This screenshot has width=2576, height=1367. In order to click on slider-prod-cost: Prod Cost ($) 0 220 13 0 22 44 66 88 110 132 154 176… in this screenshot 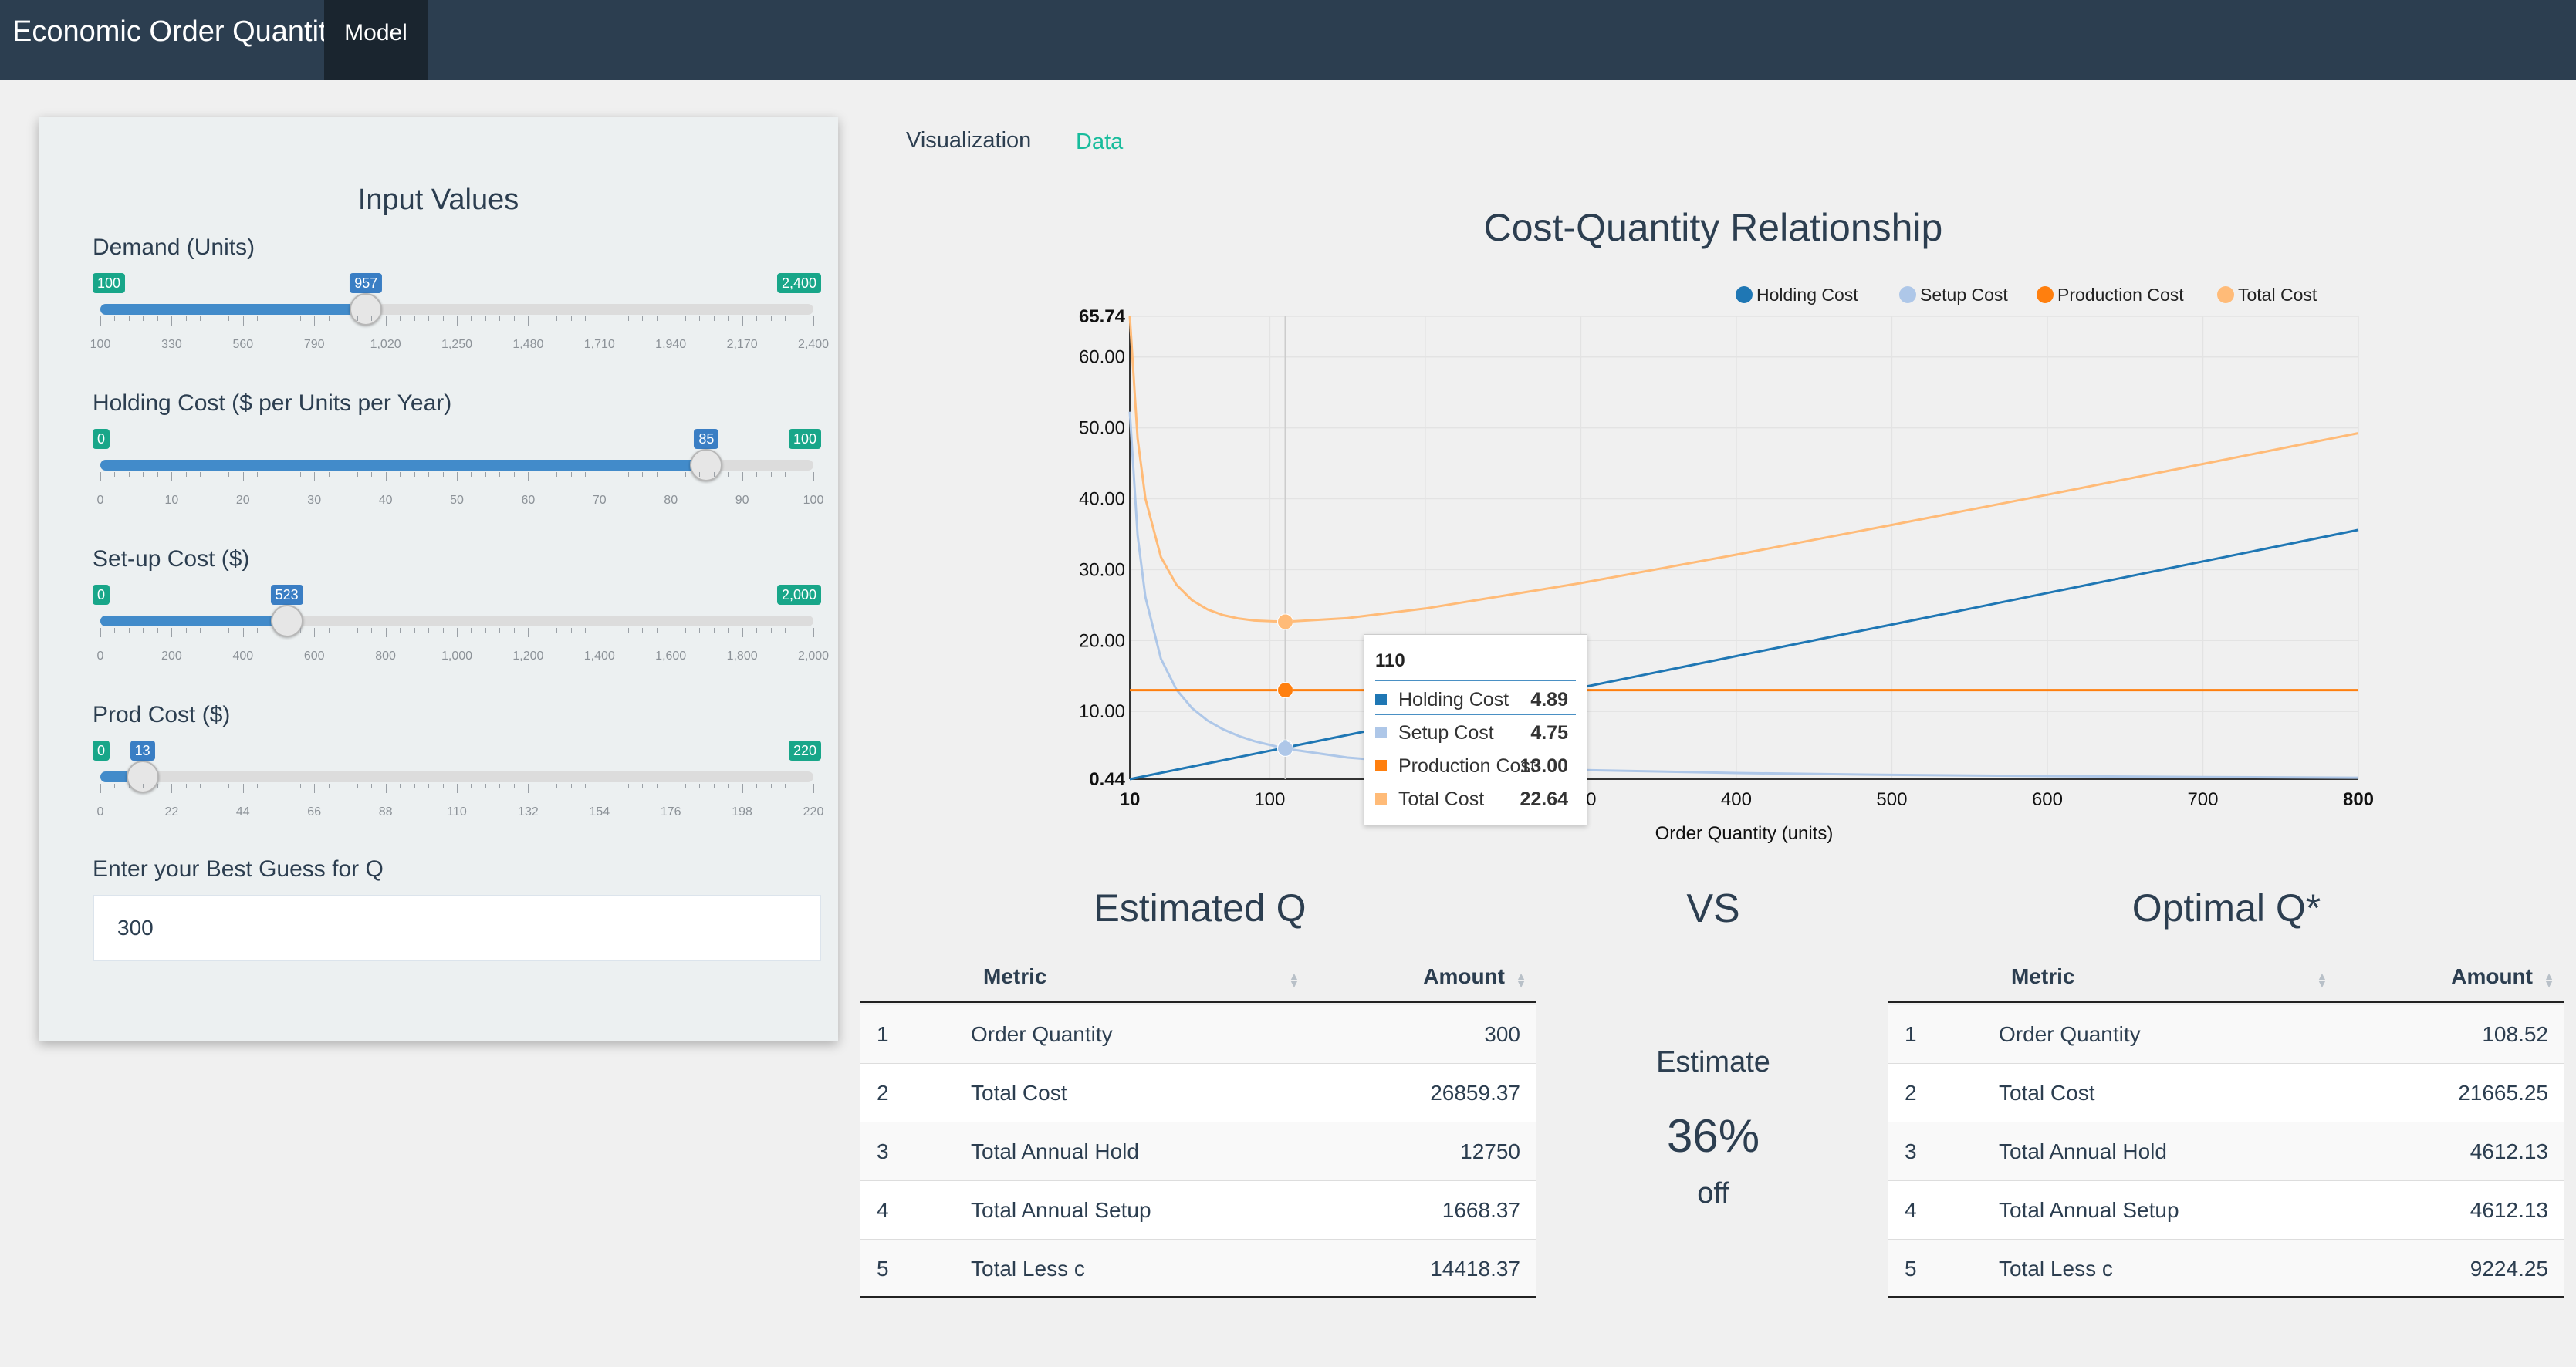, I will do `click(459, 771)`.